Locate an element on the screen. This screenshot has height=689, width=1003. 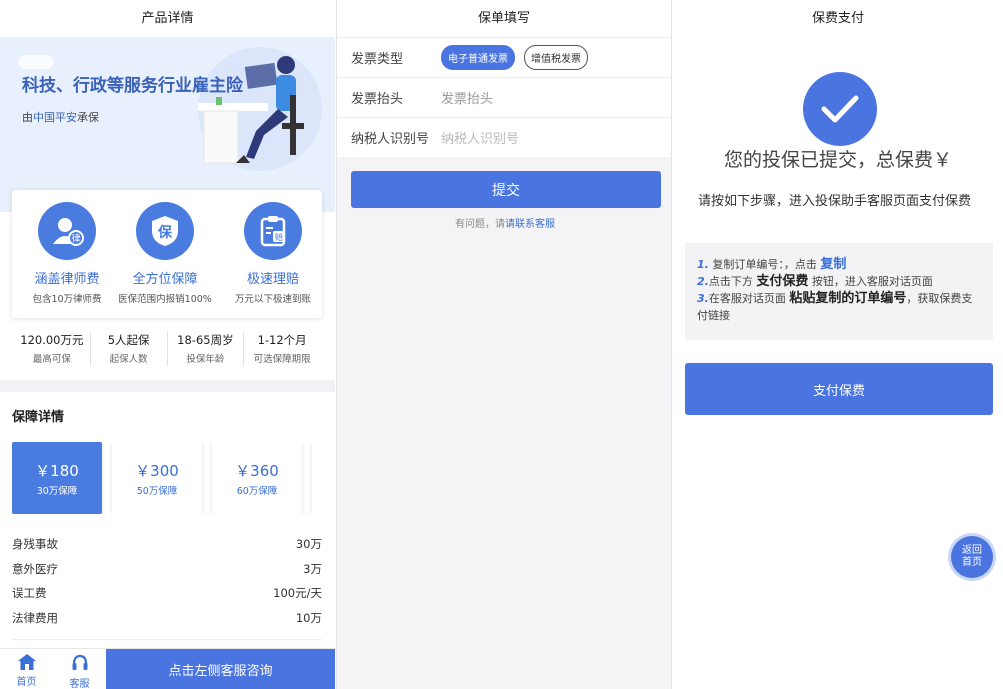
coverage-value: 100元/天 is located at coordinates (297, 593).